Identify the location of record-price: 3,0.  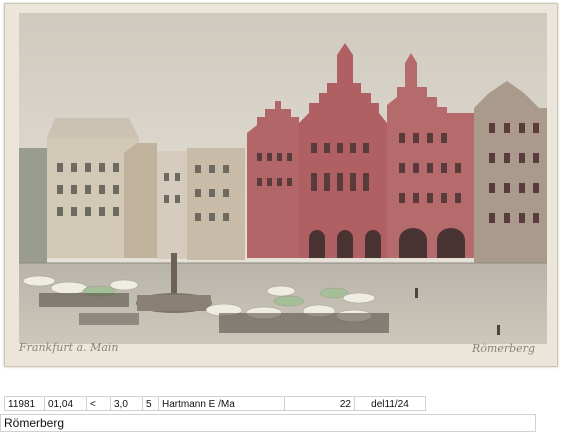
(126, 403).